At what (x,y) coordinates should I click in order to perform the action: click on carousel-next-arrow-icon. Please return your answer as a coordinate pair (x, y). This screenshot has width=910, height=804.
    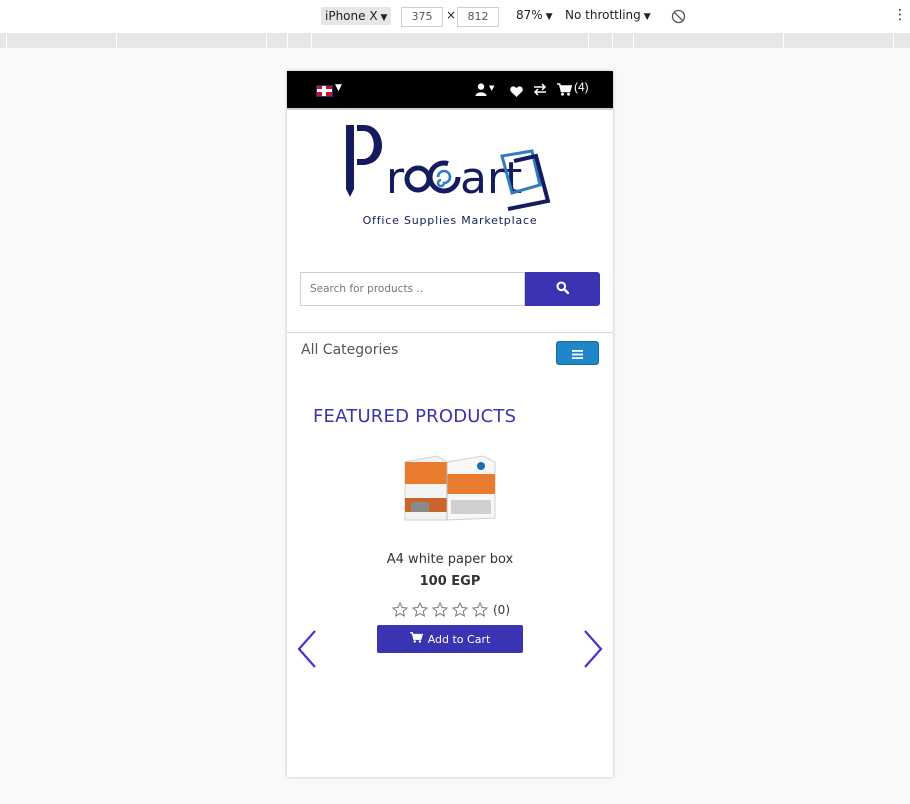
    Looking at the image, I should click on (592, 649).